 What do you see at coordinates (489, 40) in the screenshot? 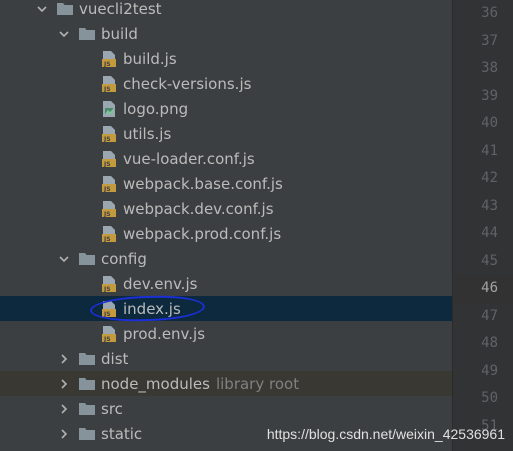
I see `line-number: 37` at bounding box center [489, 40].